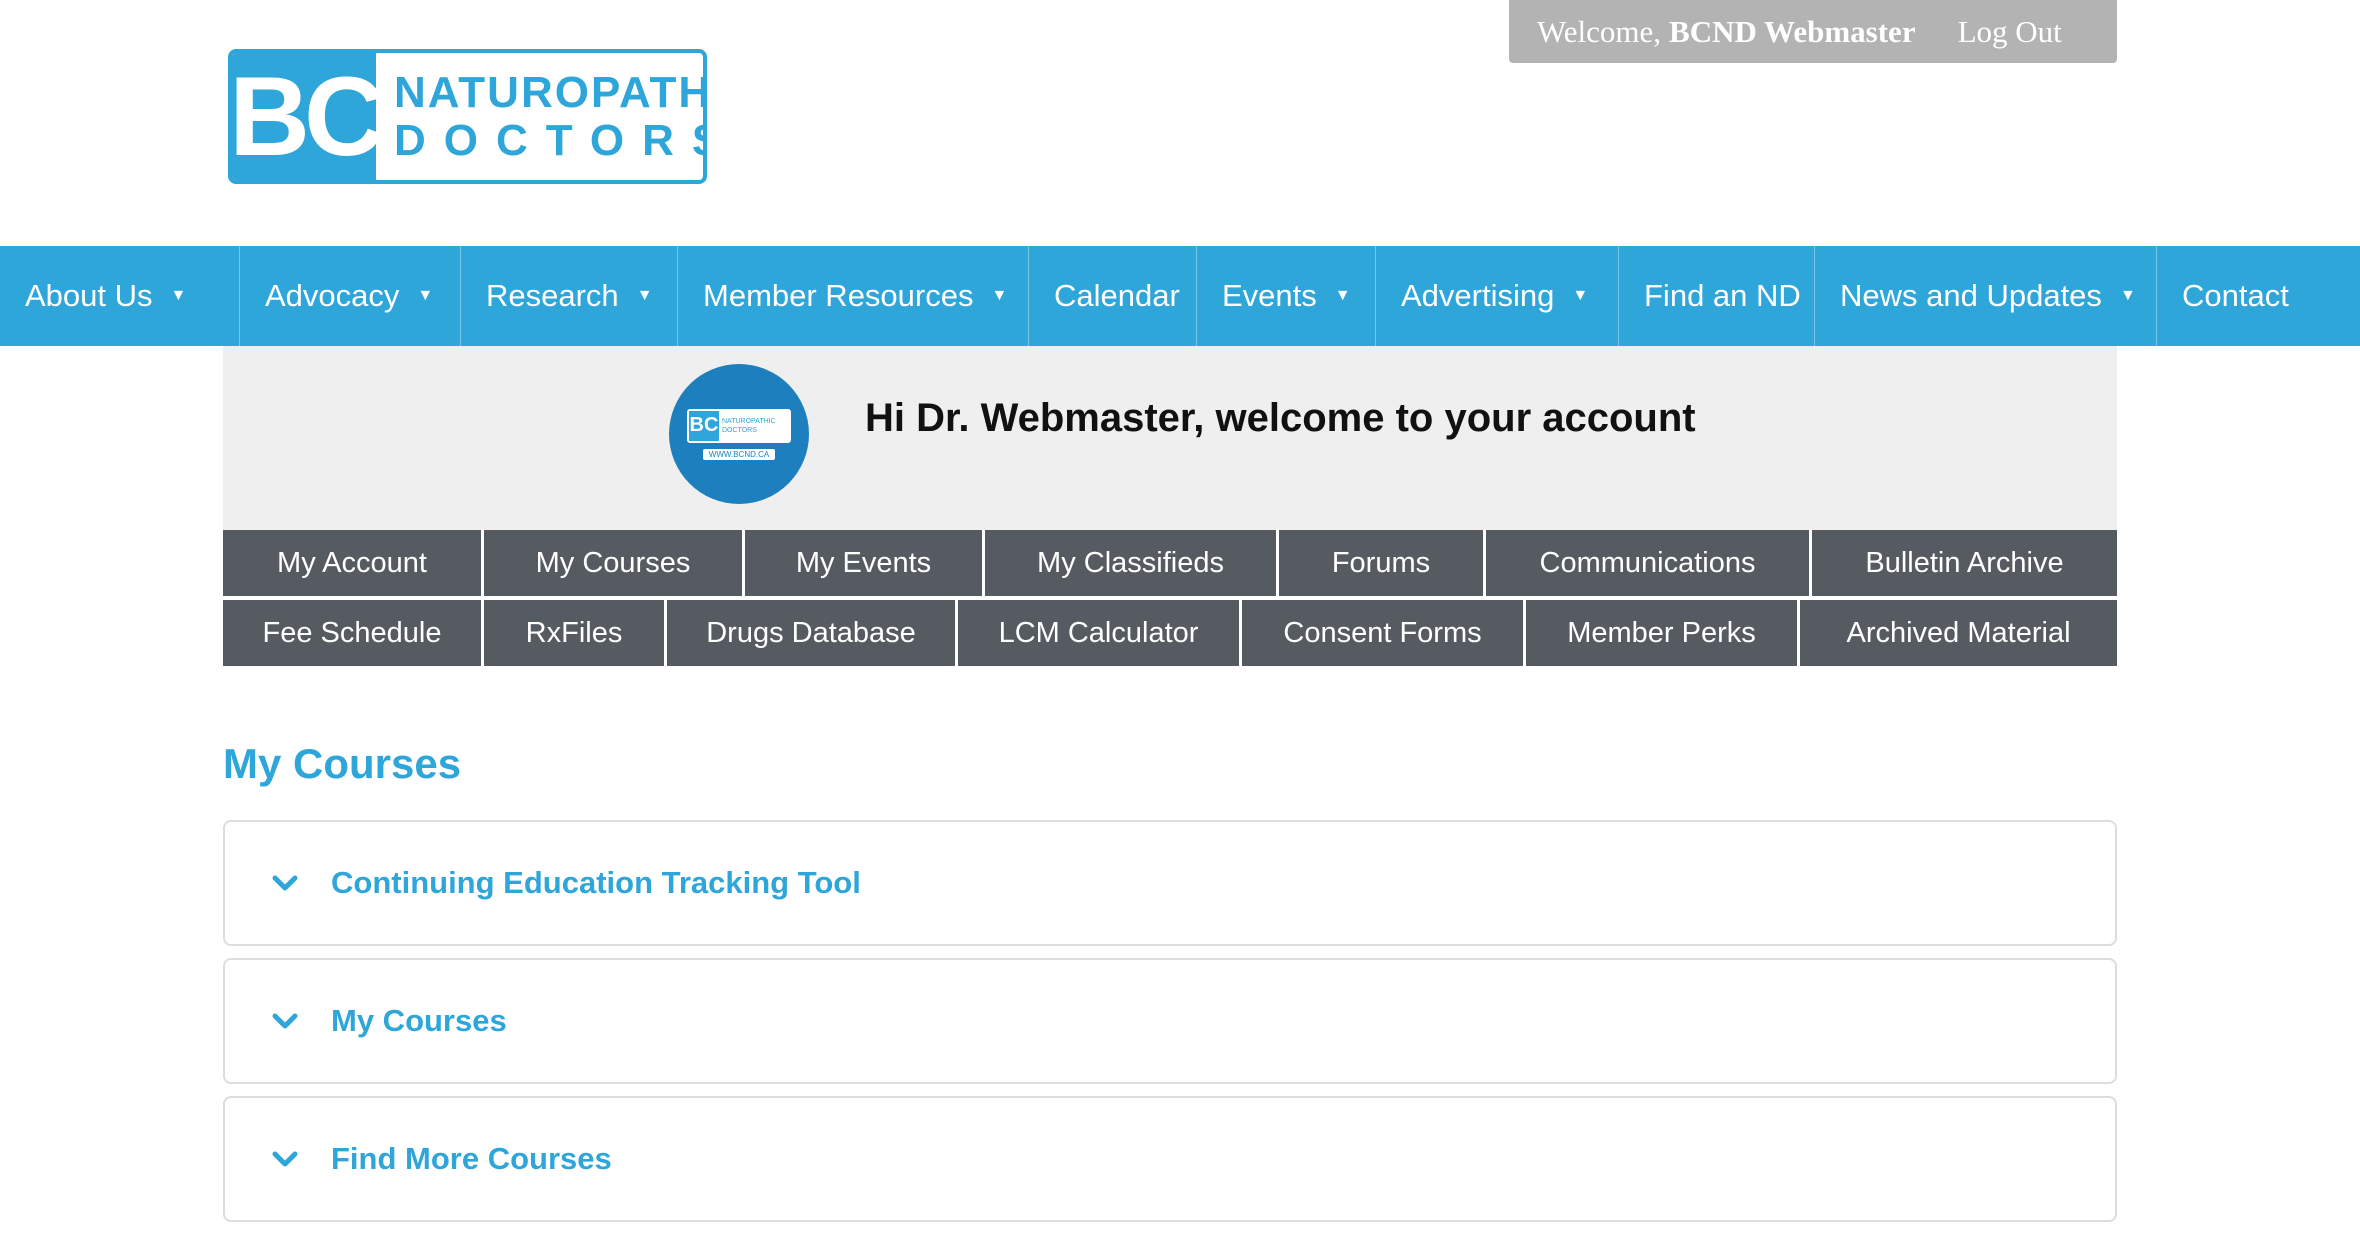 The height and width of the screenshot is (1244, 2360). What do you see at coordinates (1170, 883) in the screenshot?
I see `accordion-continuing-education: Continuing Education Tracking Tool` at bounding box center [1170, 883].